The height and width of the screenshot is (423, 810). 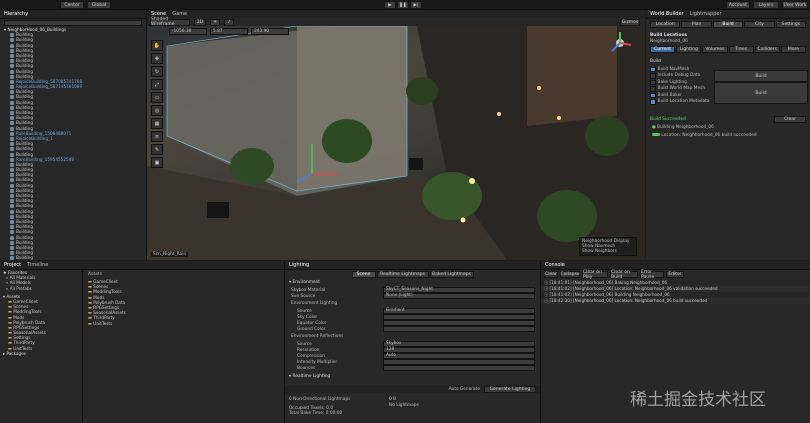 What do you see at coordinates (673, 69) in the screenshot?
I see `build-option-label: Build NavMesh` at bounding box center [673, 69].